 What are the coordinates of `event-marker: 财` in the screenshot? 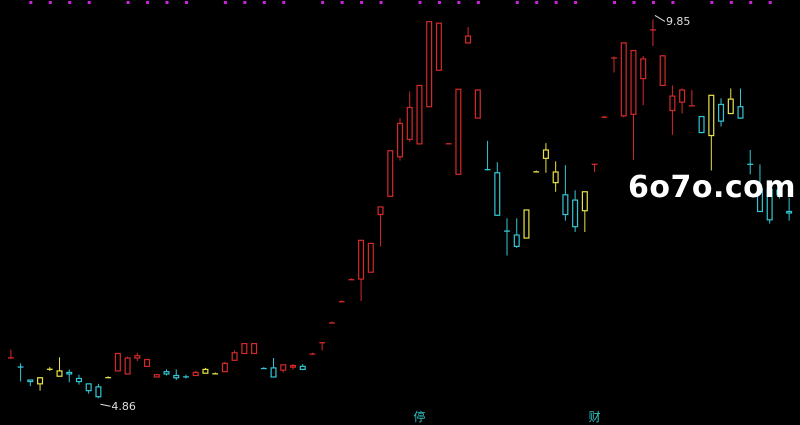 It's located at (594, 417).